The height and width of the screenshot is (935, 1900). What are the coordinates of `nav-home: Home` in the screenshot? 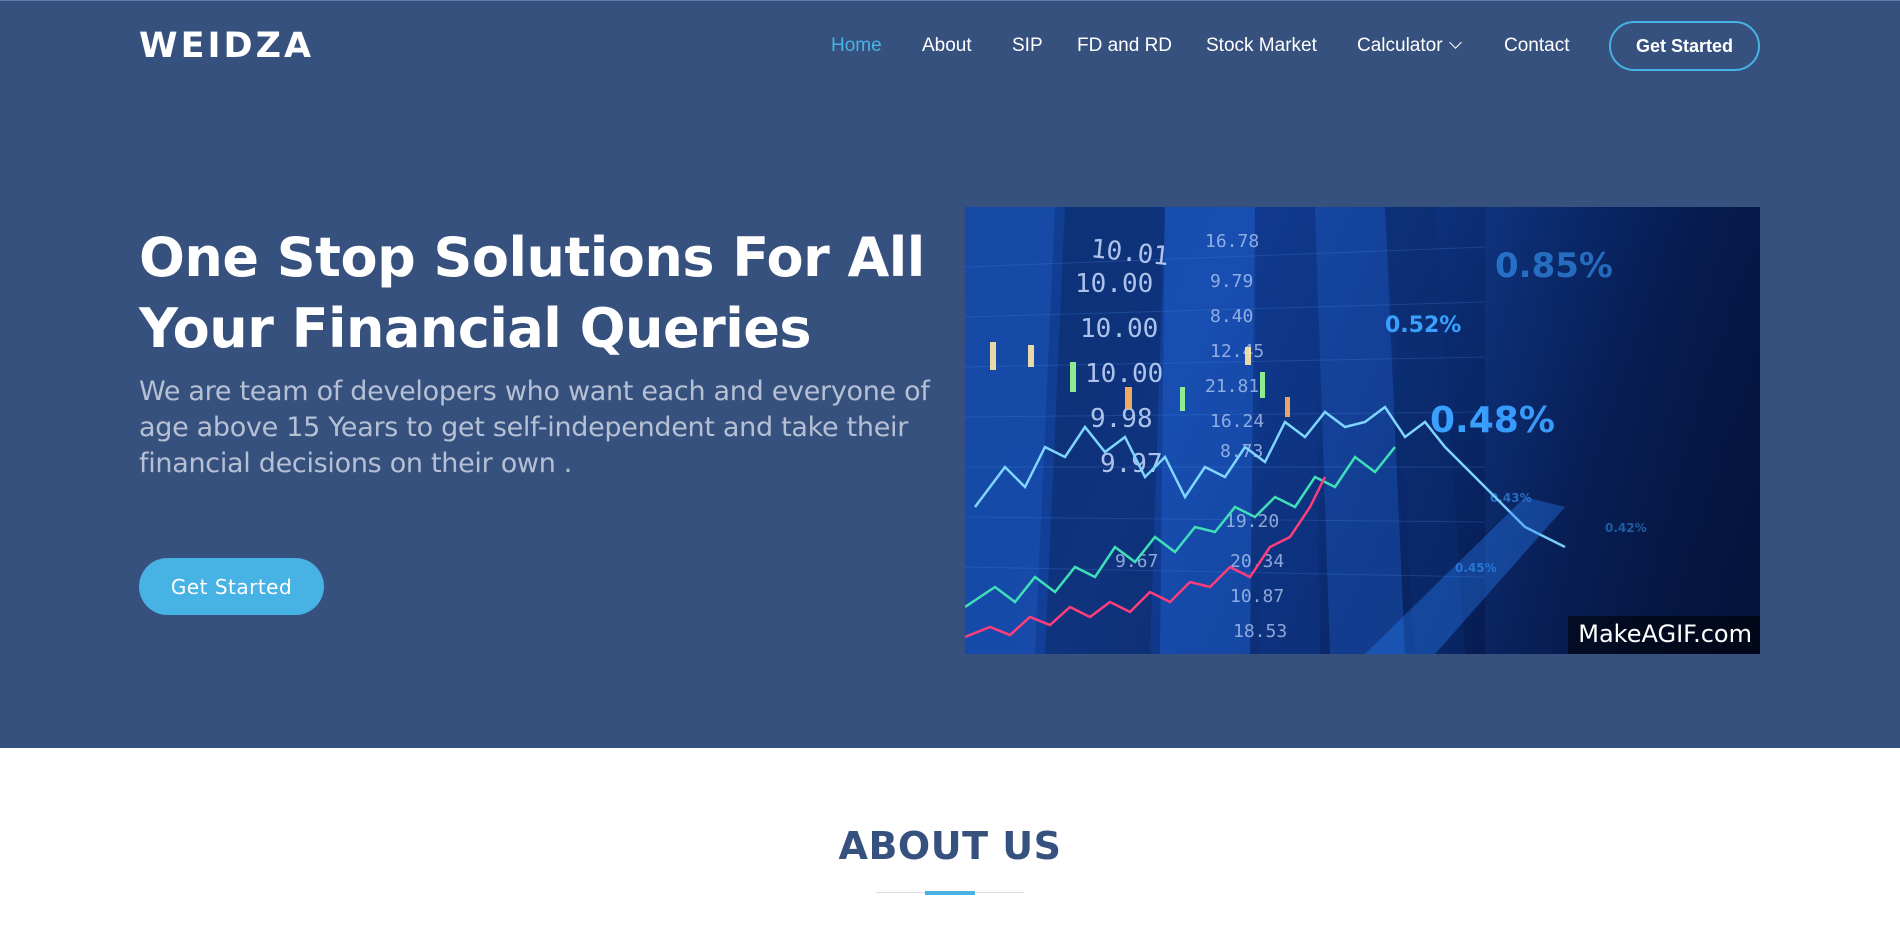 It's located at (856, 46).